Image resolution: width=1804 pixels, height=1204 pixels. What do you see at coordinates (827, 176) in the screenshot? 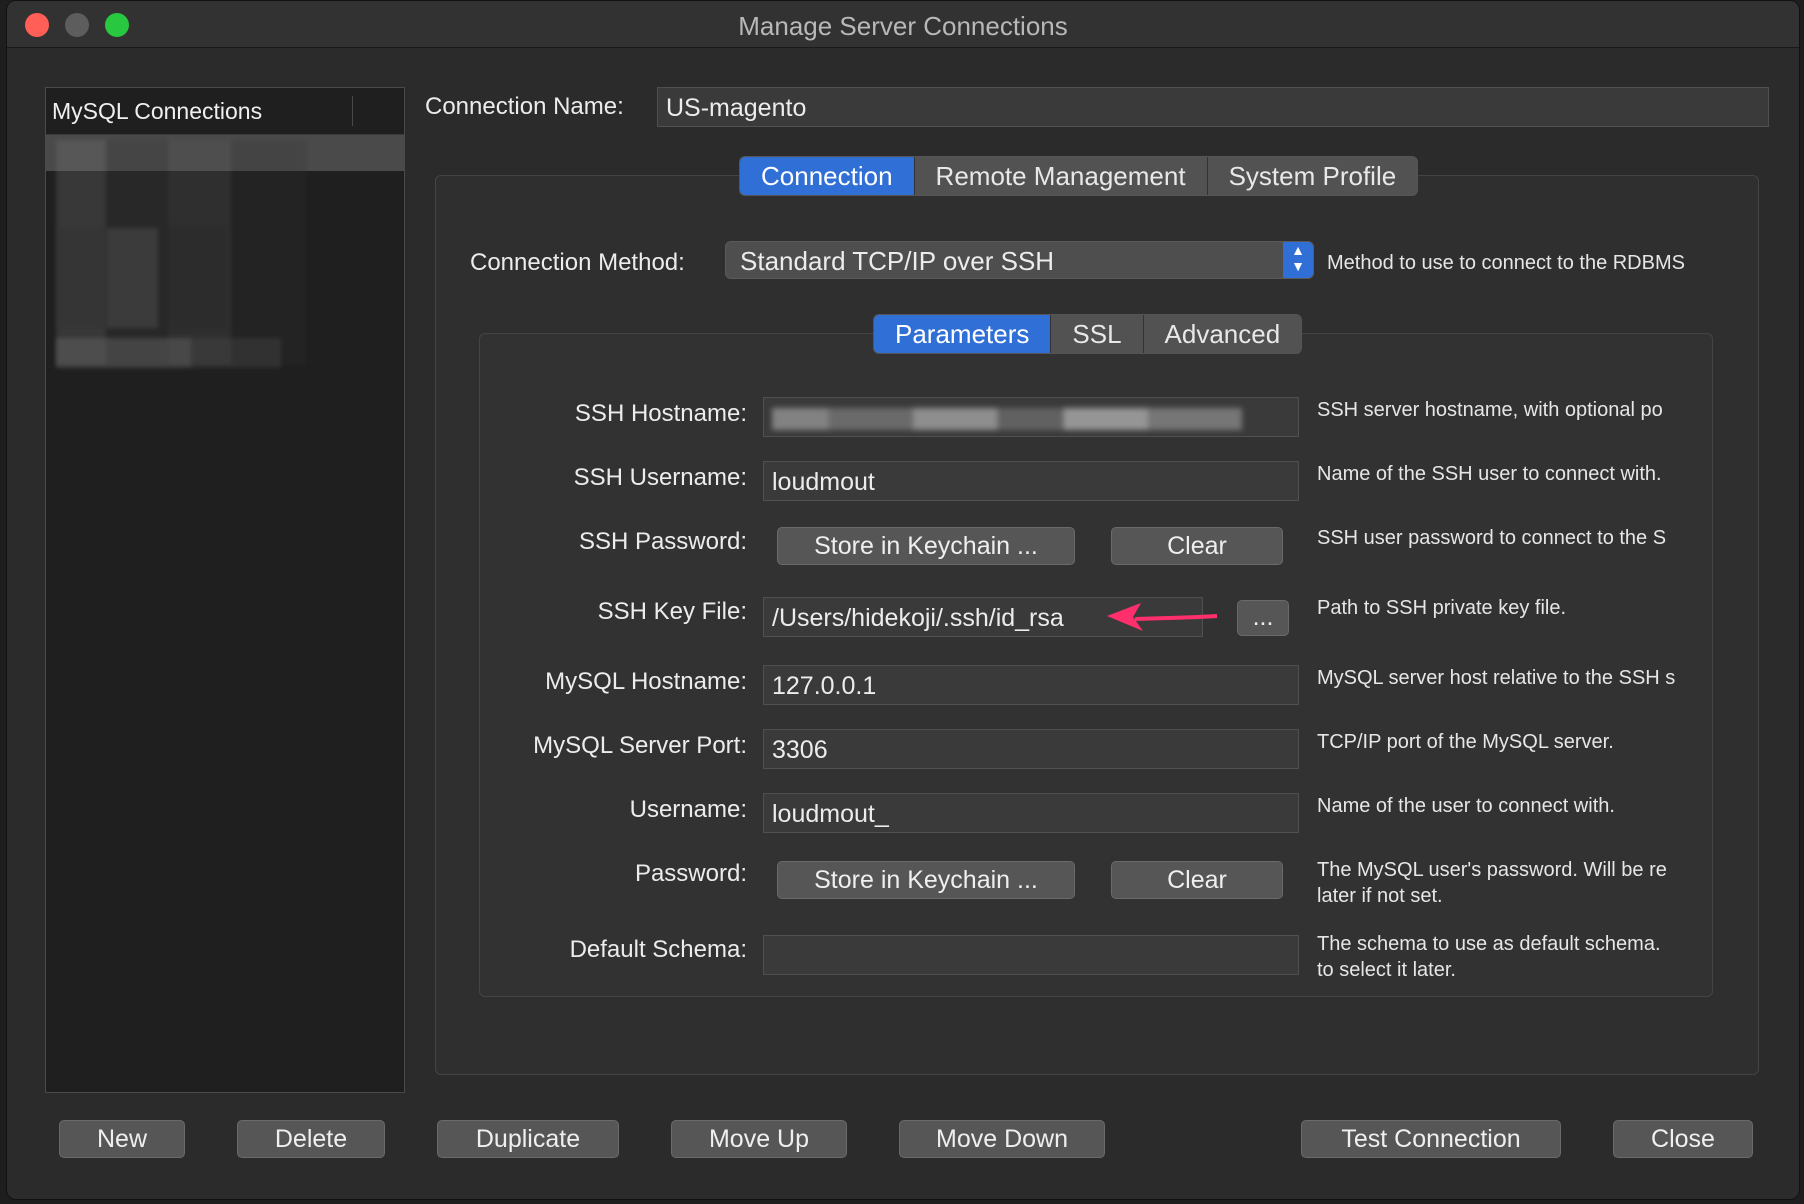
I see `tab-connection: Connection` at bounding box center [827, 176].